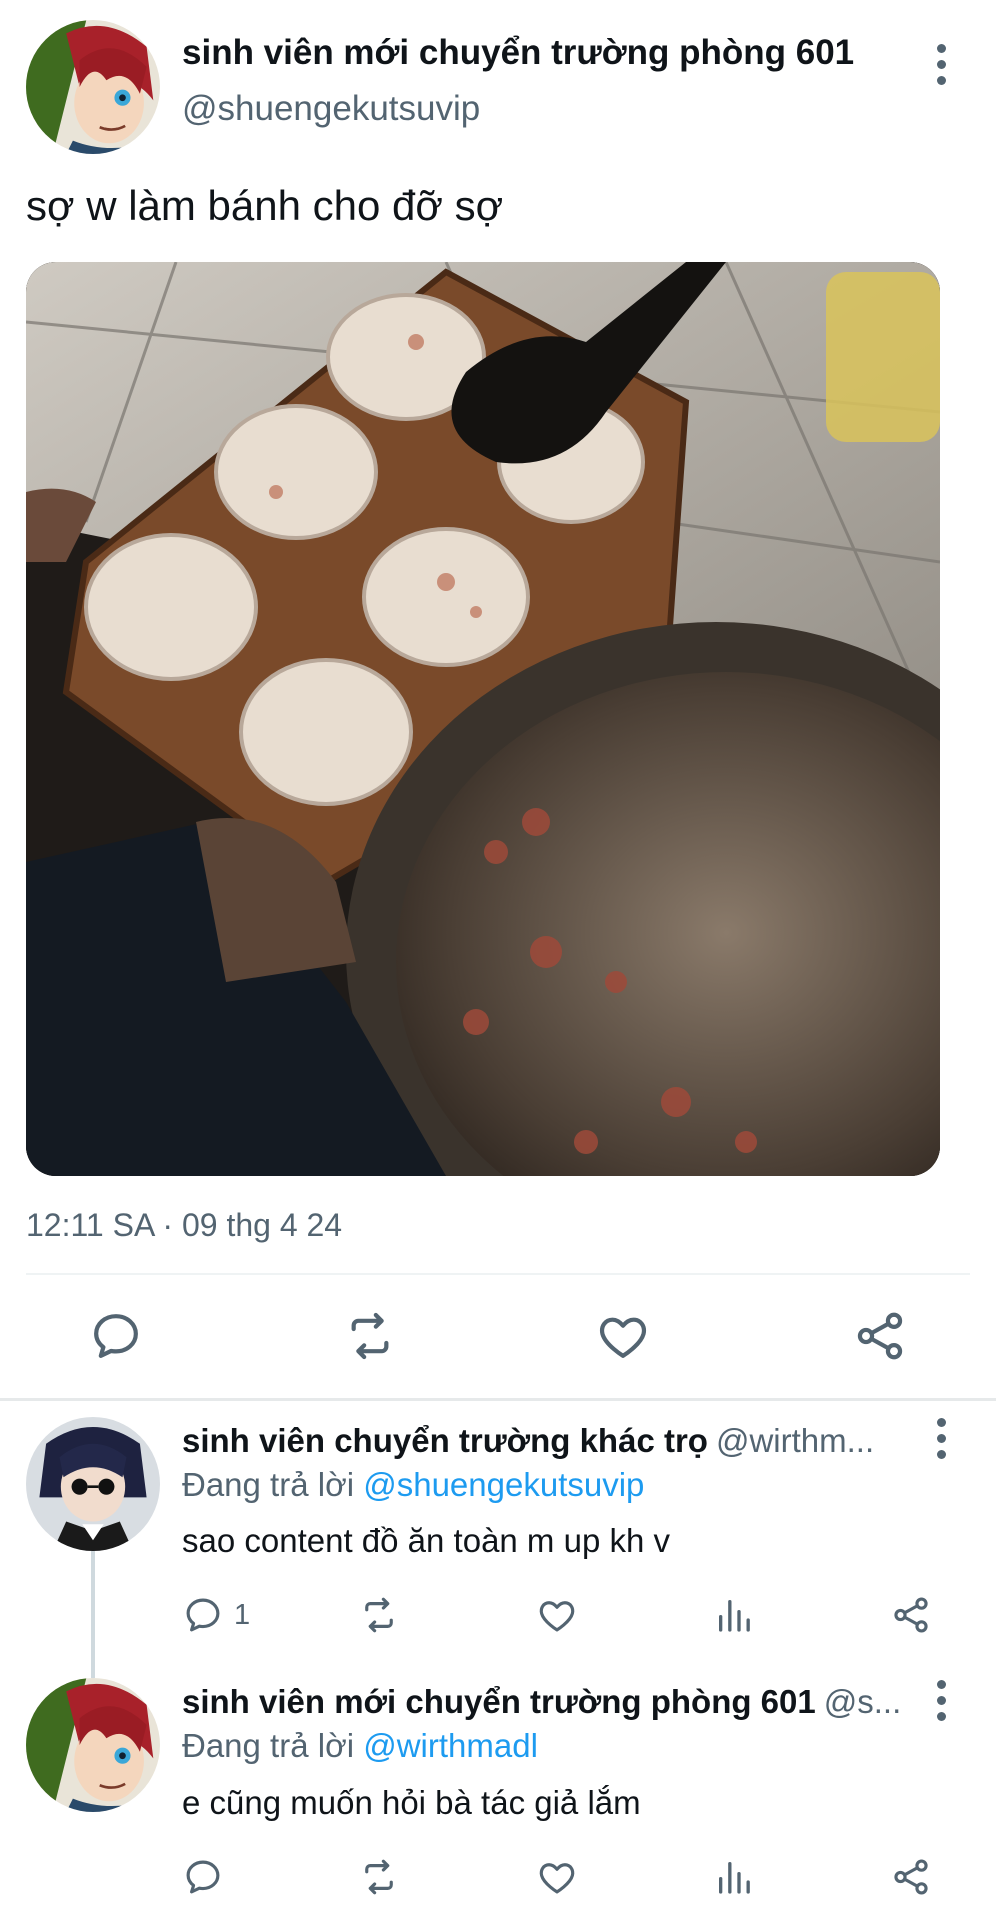 Image resolution: width=996 pixels, height=1920 pixels. Describe the element at coordinates (331, 109) in the screenshot. I see `author-handle: @shuengekutsuvip` at that location.